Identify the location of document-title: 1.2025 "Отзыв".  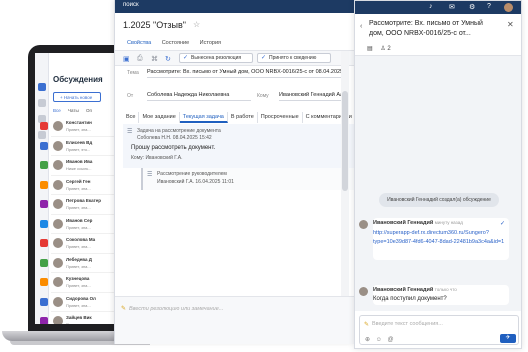
(154, 25).